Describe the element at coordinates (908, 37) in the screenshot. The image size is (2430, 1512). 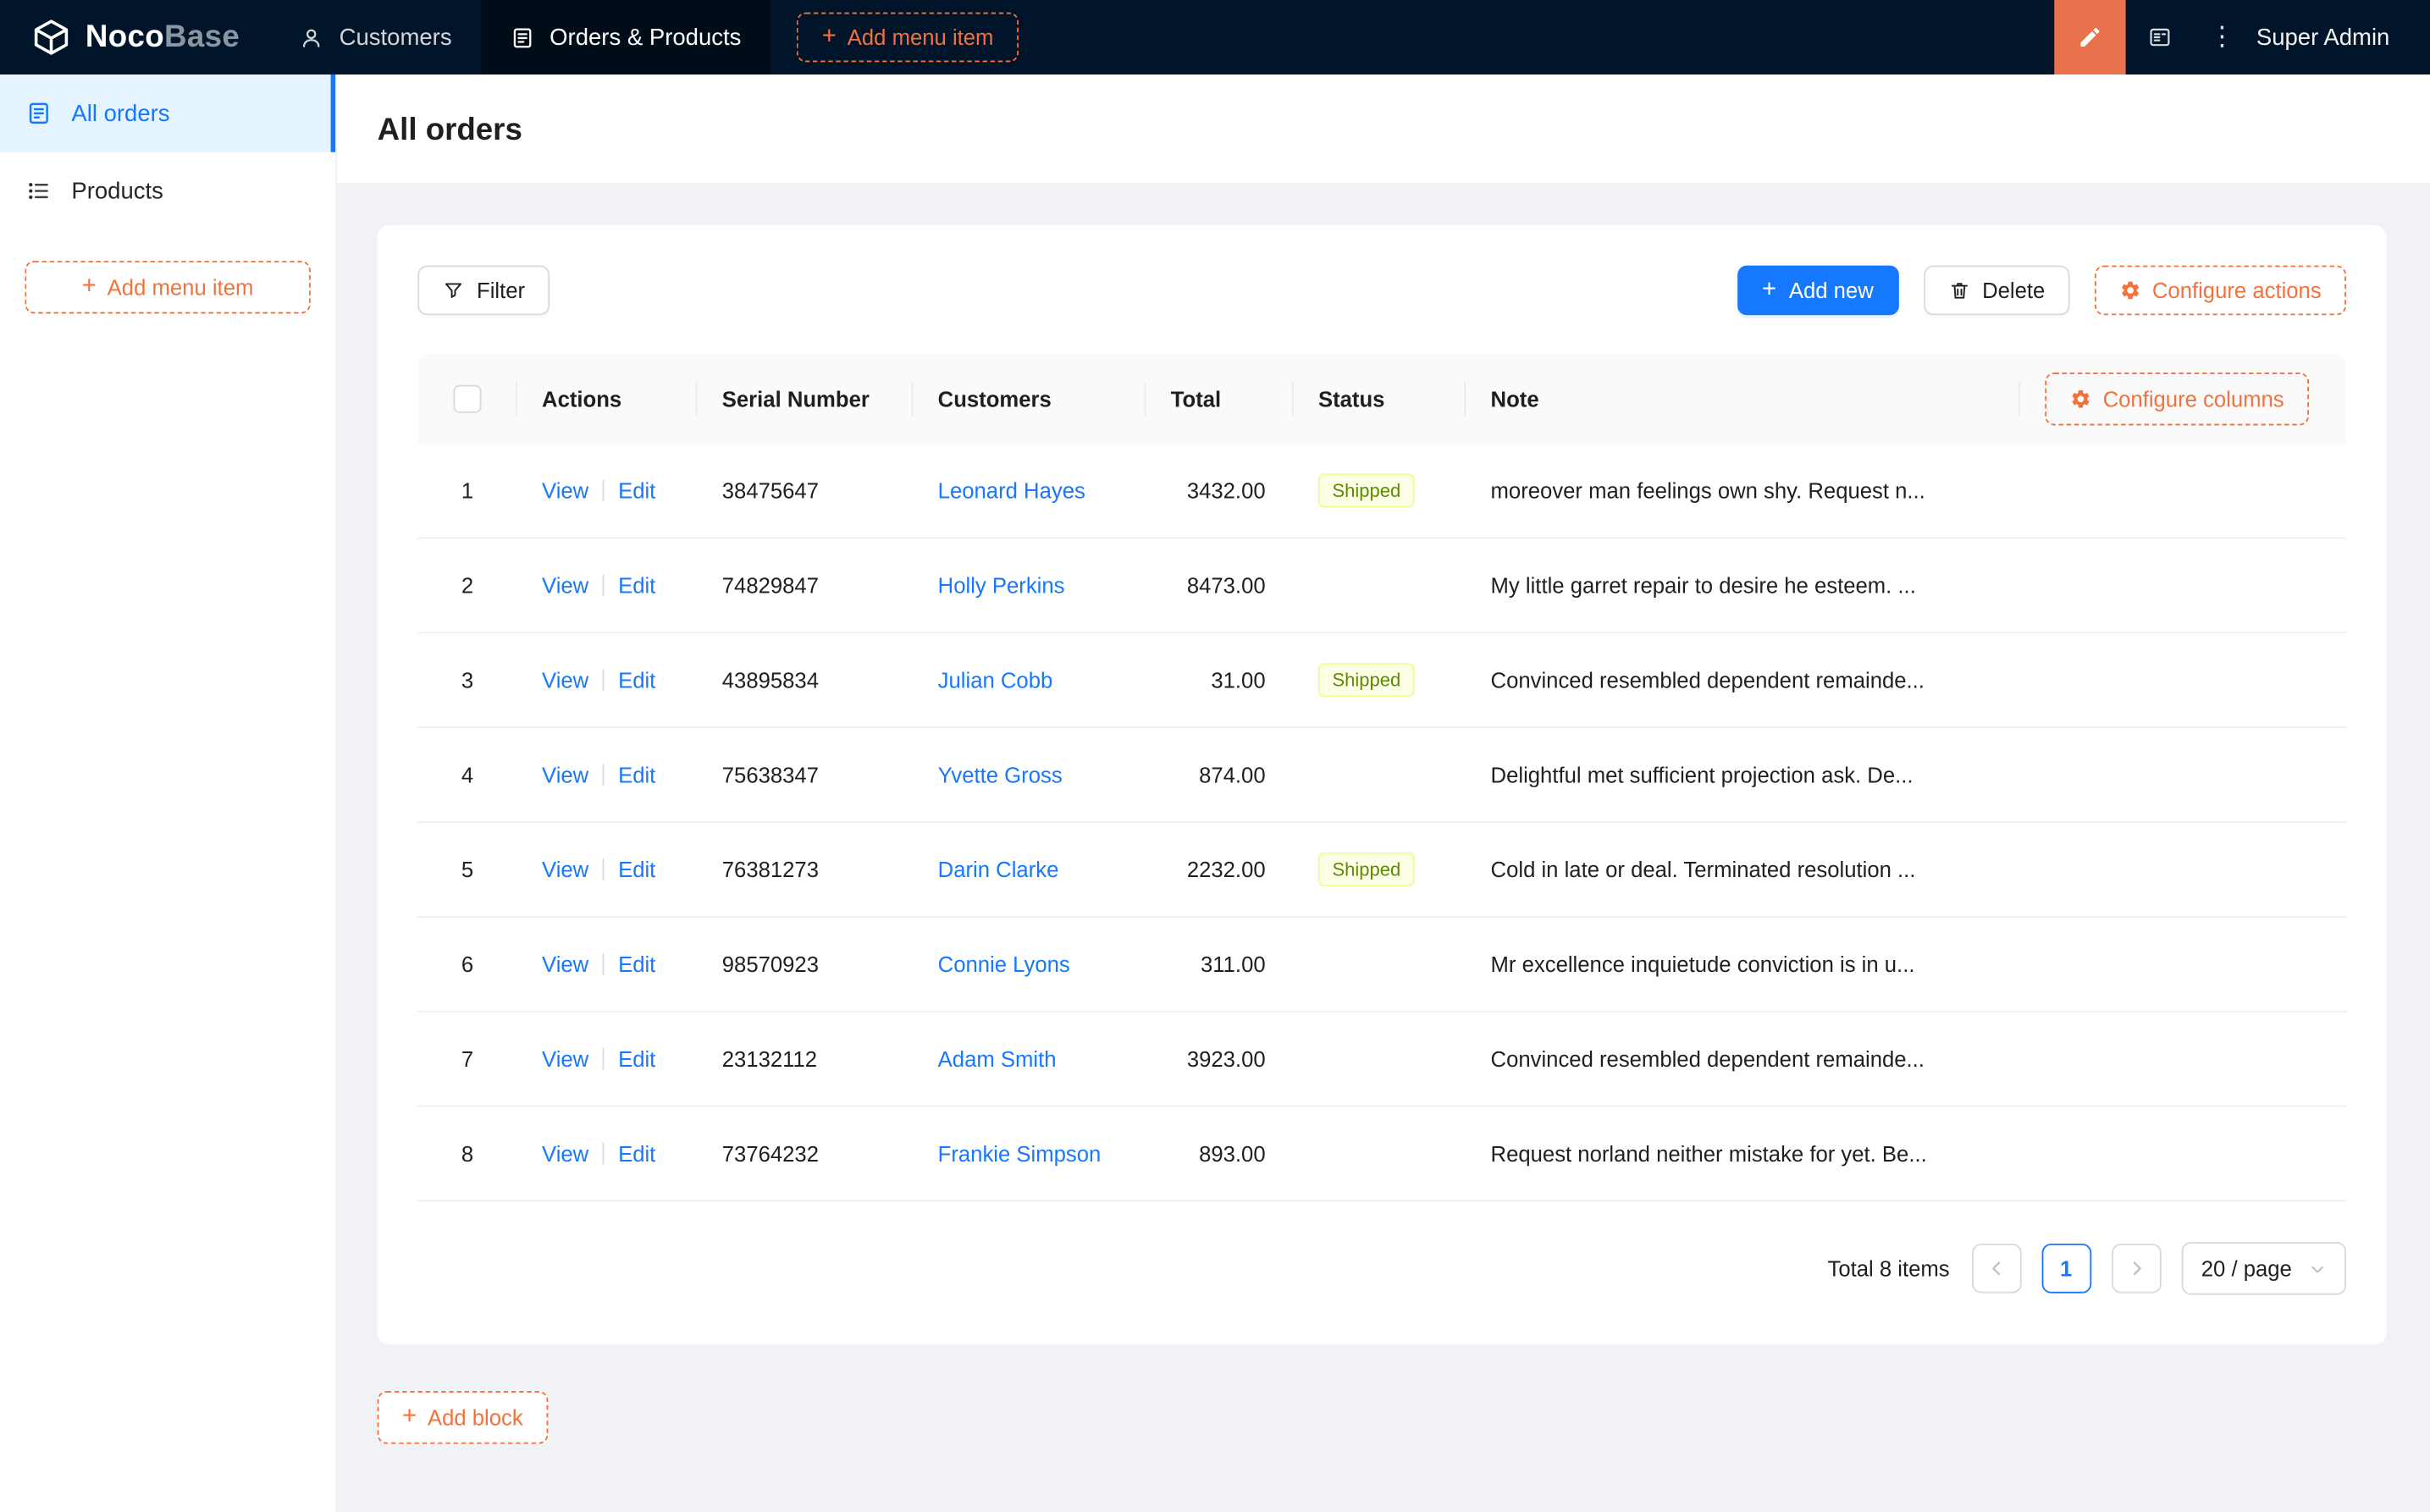
I see `add-menu-item-button: + Add menu item` at that location.